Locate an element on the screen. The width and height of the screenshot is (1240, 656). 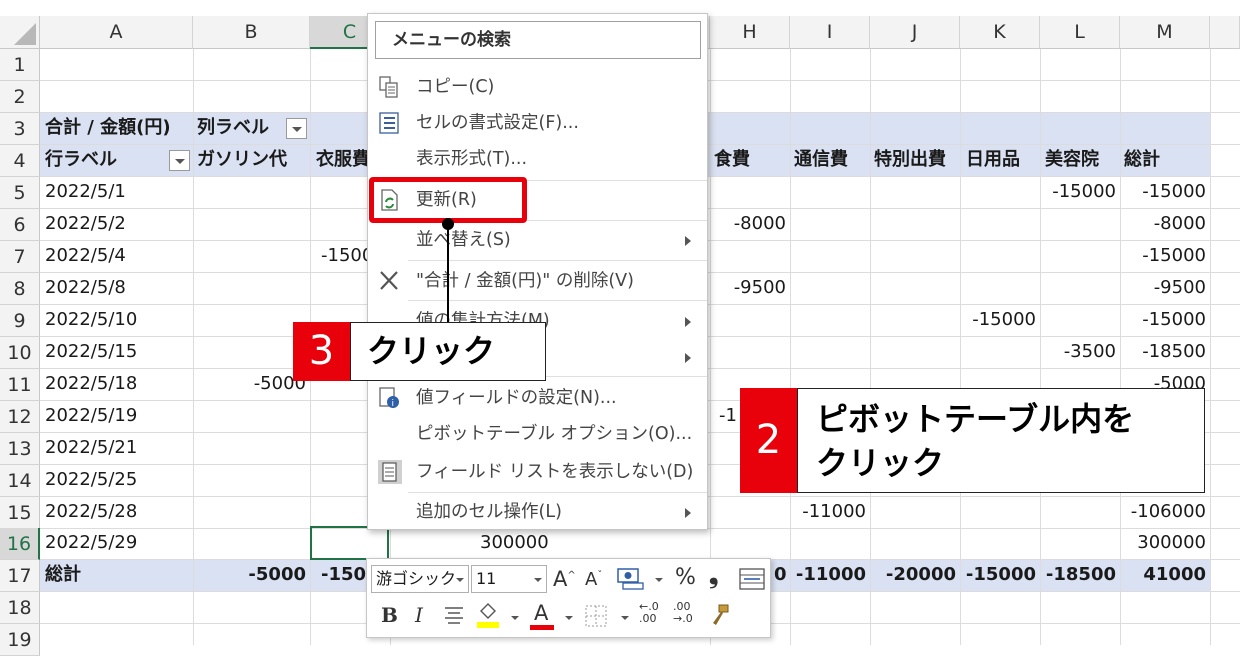
row-header-3: 3 is located at coordinates (20, 129).